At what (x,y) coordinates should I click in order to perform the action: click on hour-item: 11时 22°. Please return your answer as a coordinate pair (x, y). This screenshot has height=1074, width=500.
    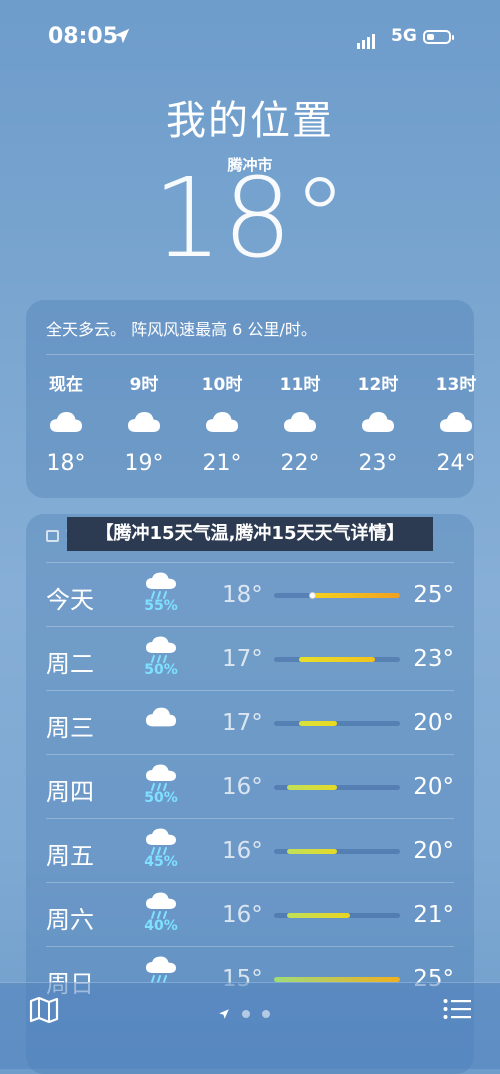
    Looking at the image, I should click on (300, 423).